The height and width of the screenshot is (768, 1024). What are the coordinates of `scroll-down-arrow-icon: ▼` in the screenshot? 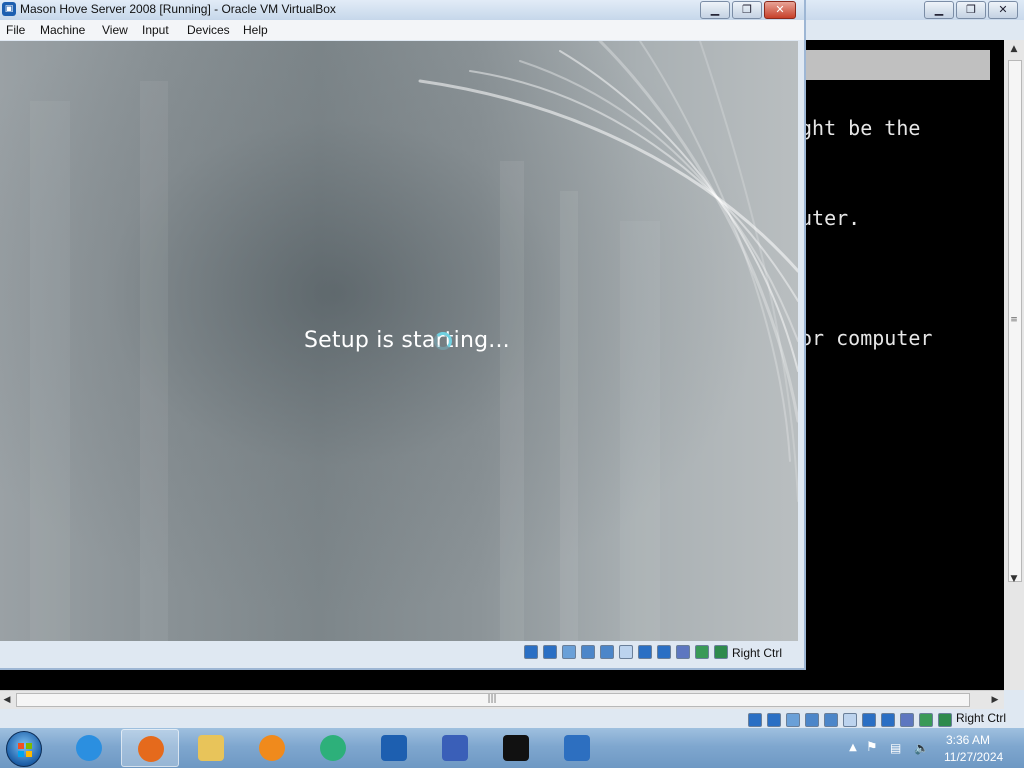 It's located at (1014, 579).